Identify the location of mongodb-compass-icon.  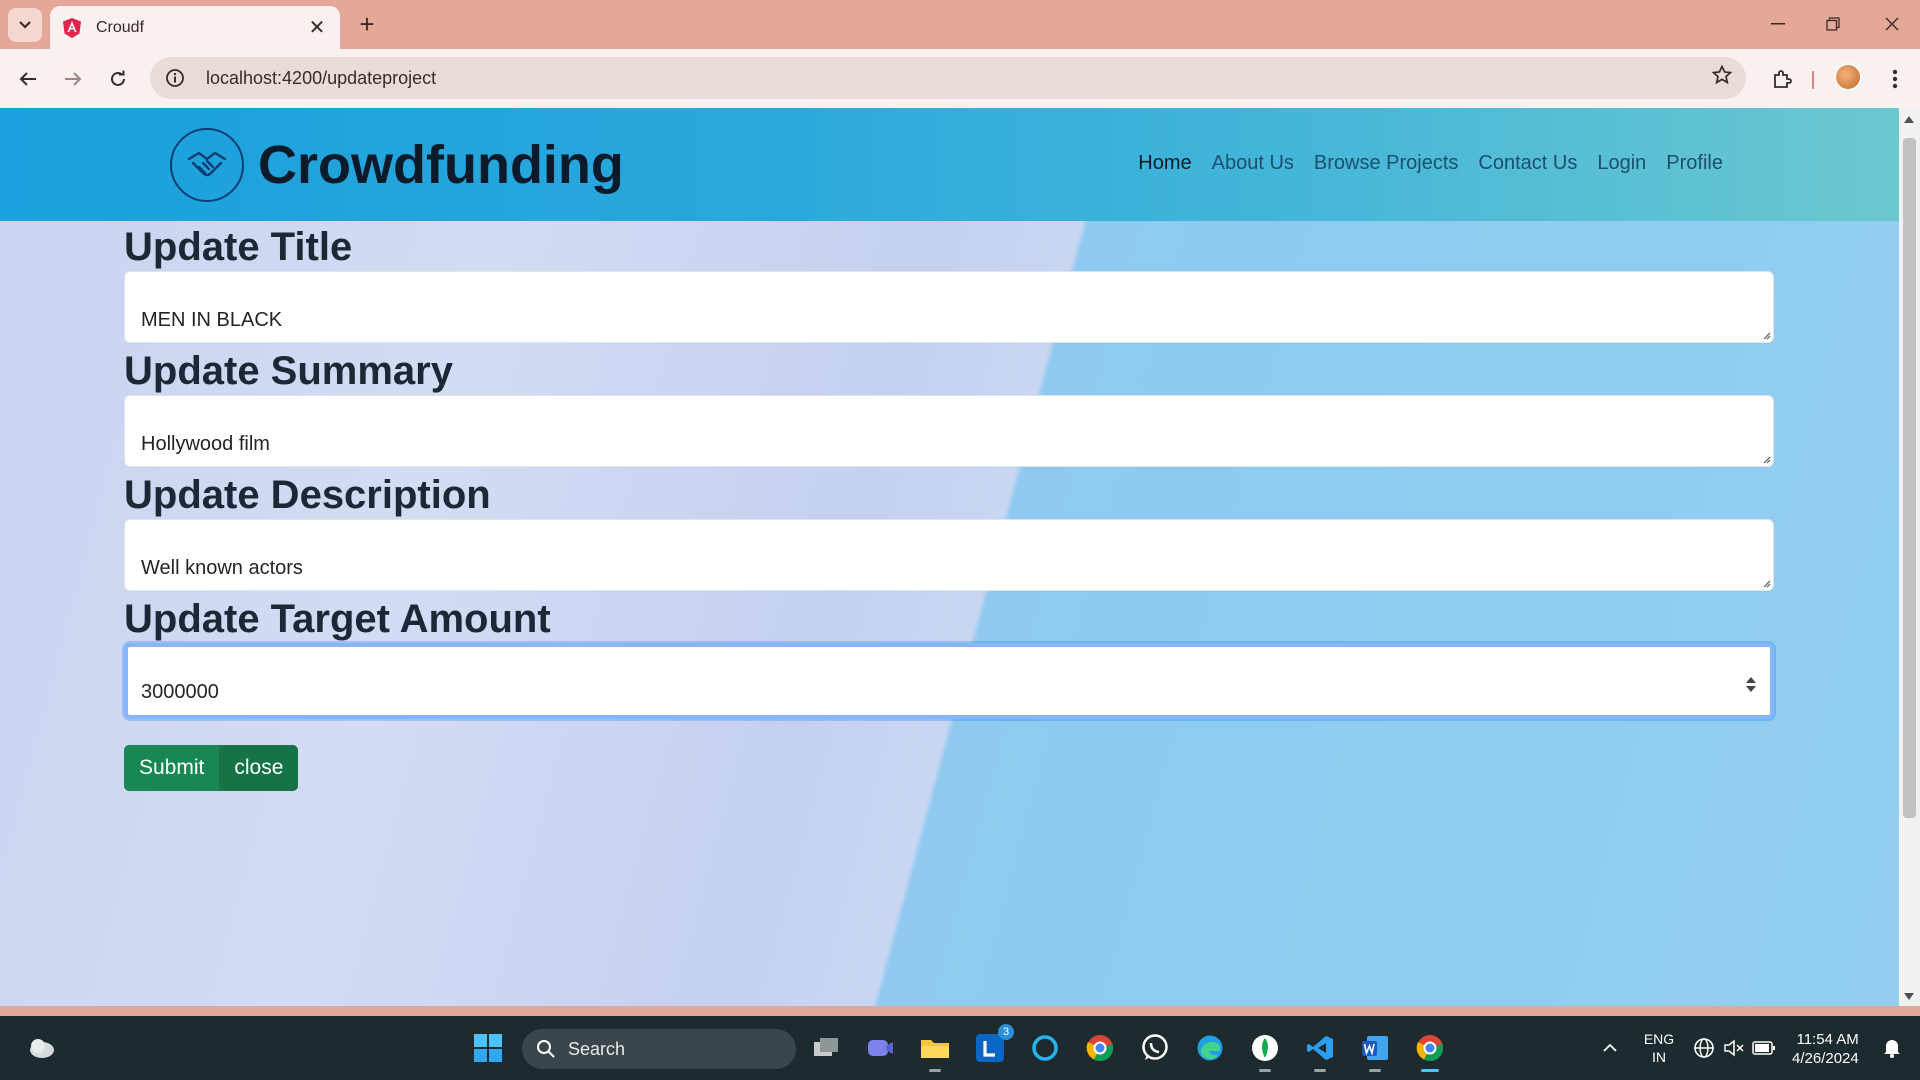
(1265, 1051).